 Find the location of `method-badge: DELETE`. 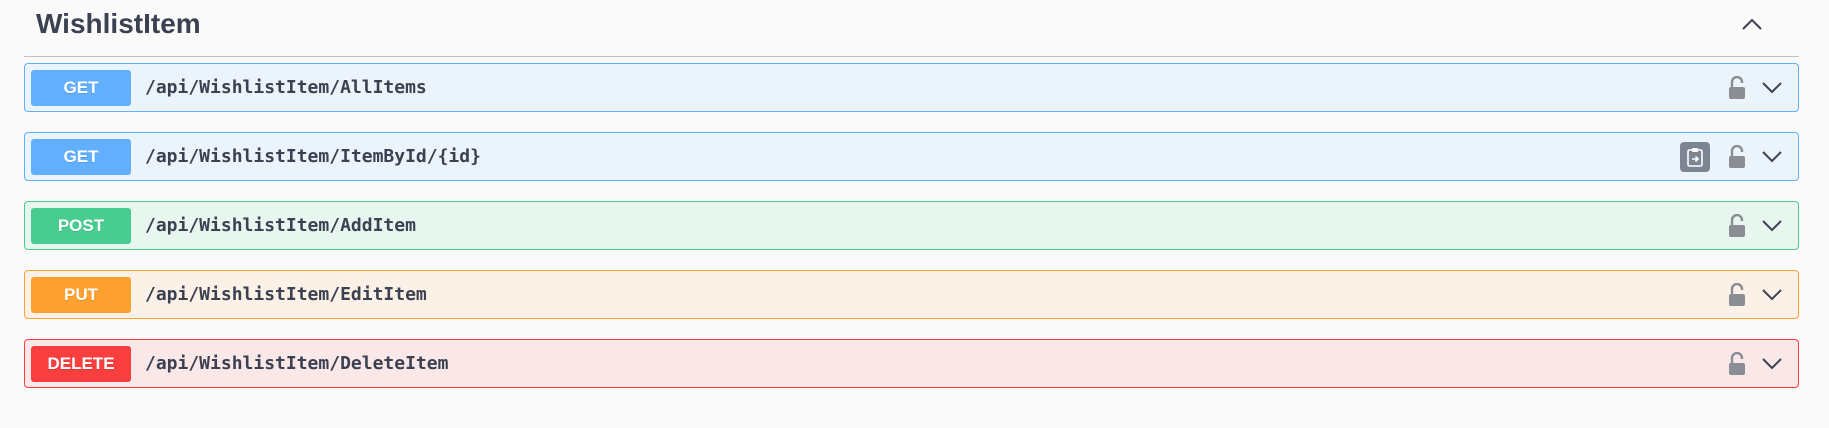

method-badge: DELETE is located at coordinates (81, 363).